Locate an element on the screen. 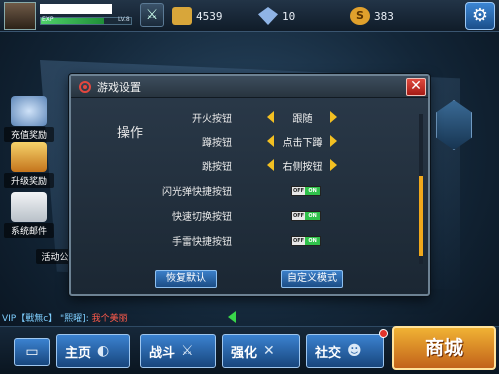 Image resolution: width=499 pixels, height=374 pixels. recharge-reward-button: 充值奖励 is located at coordinates (29, 119).